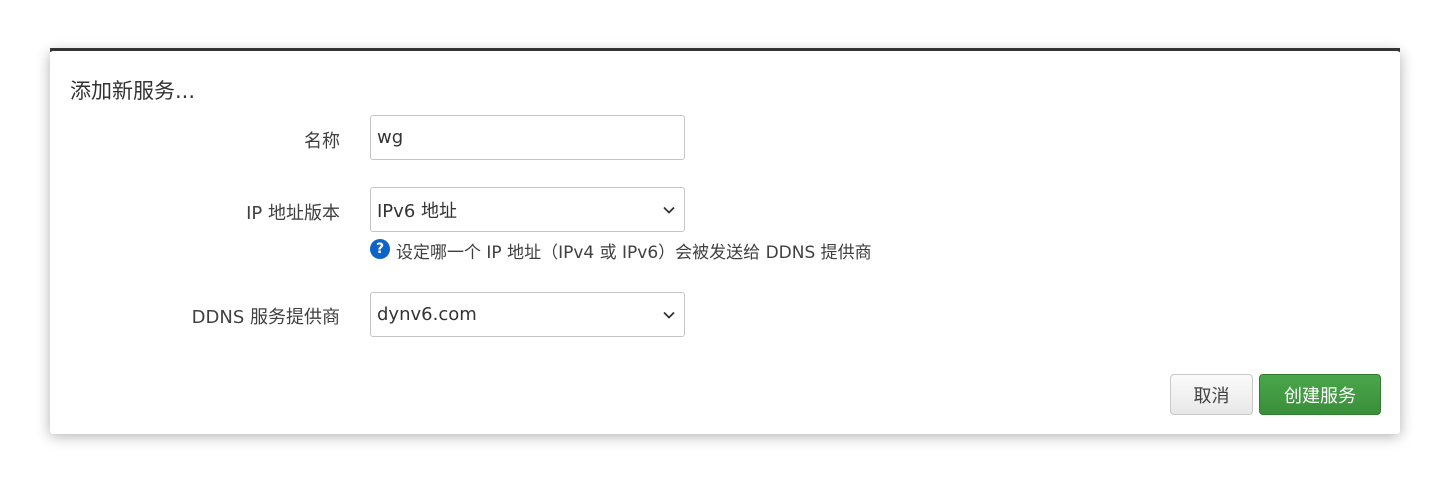 The width and height of the screenshot is (1450, 484). Describe the element at coordinates (527, 314) in the screenshot. I see `provider-select: dynv6.com` at that location.